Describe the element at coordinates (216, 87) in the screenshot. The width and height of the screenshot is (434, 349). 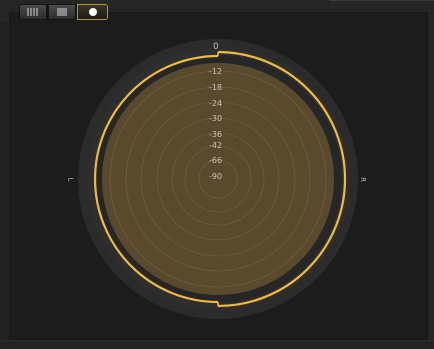
I see `scale-label: -18` at that location.